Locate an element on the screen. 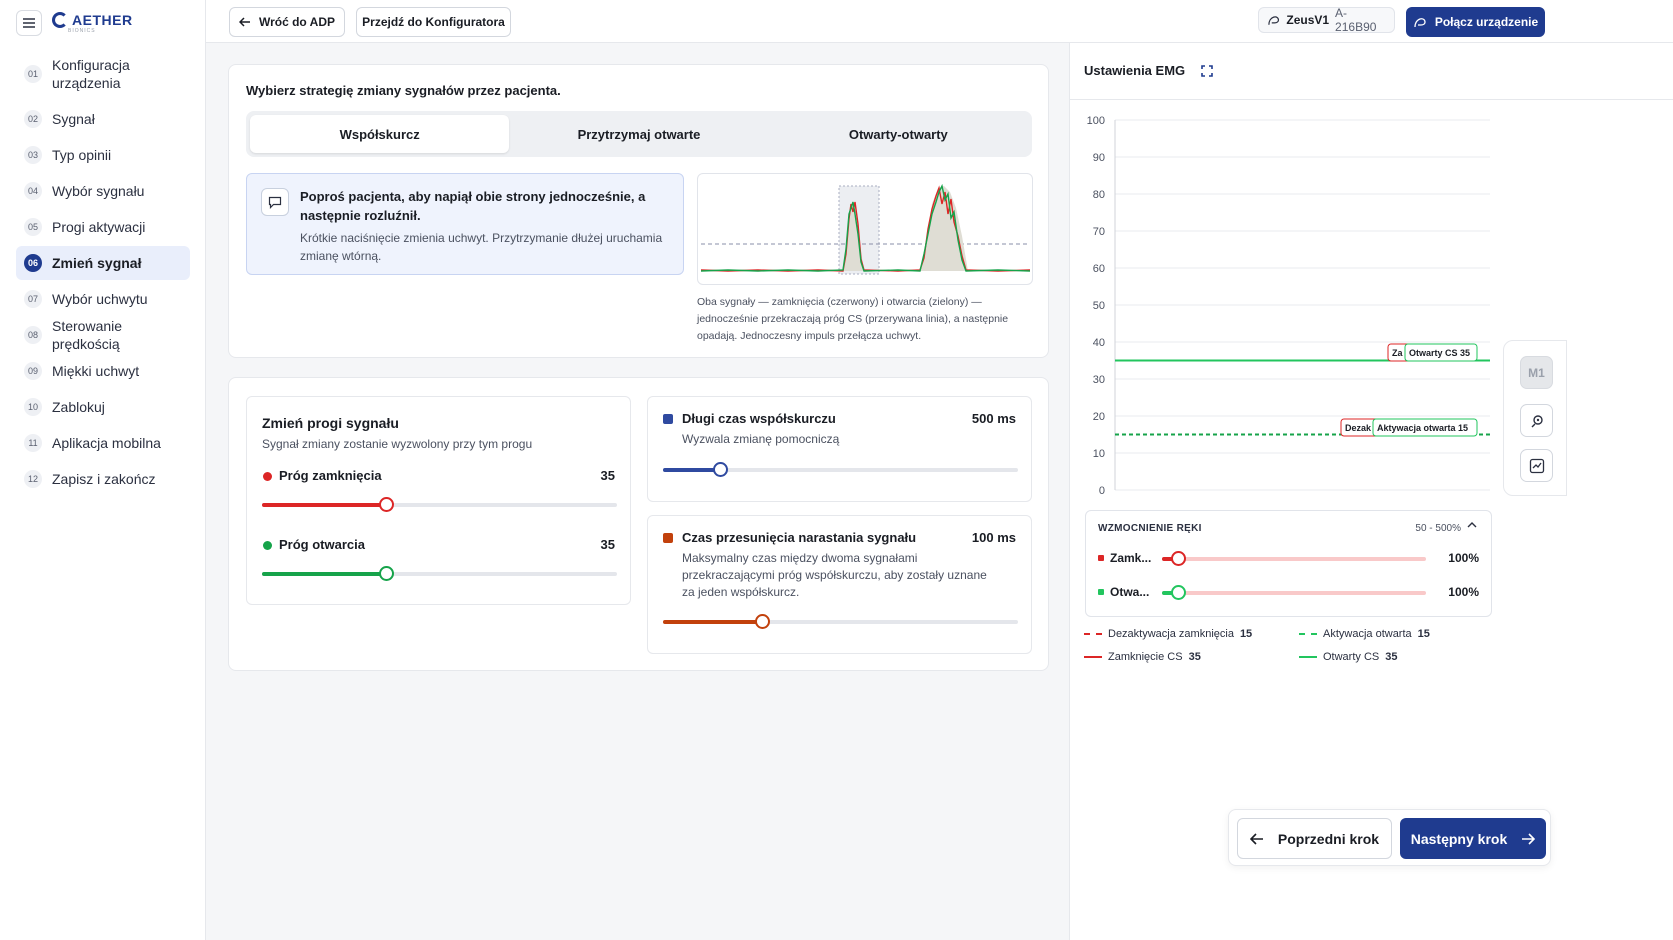 This screenshot has width=1673, height=940. nav-item-miekki-uchwyt: 09 Miękki uchwyt is located at coordinates (103, 371).